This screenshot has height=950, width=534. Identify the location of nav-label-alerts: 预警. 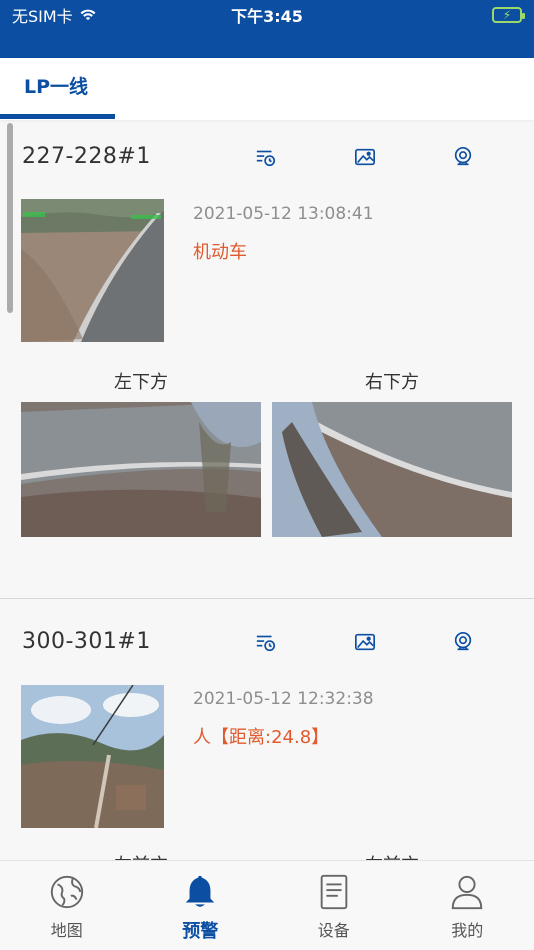
(200, 931).